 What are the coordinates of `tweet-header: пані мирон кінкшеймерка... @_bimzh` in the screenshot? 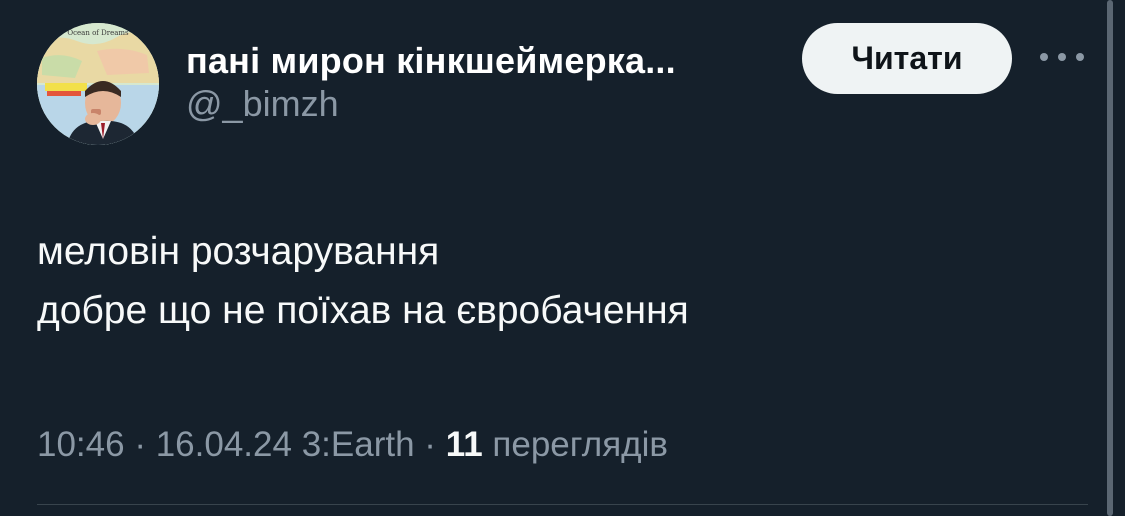 It's located at (431, 83).